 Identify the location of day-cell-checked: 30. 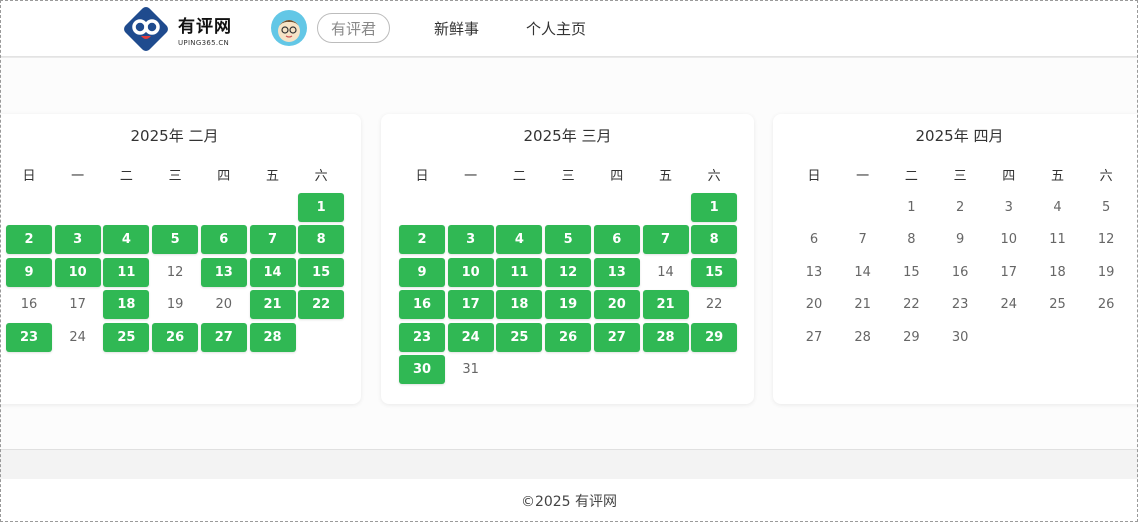
(422, 369).